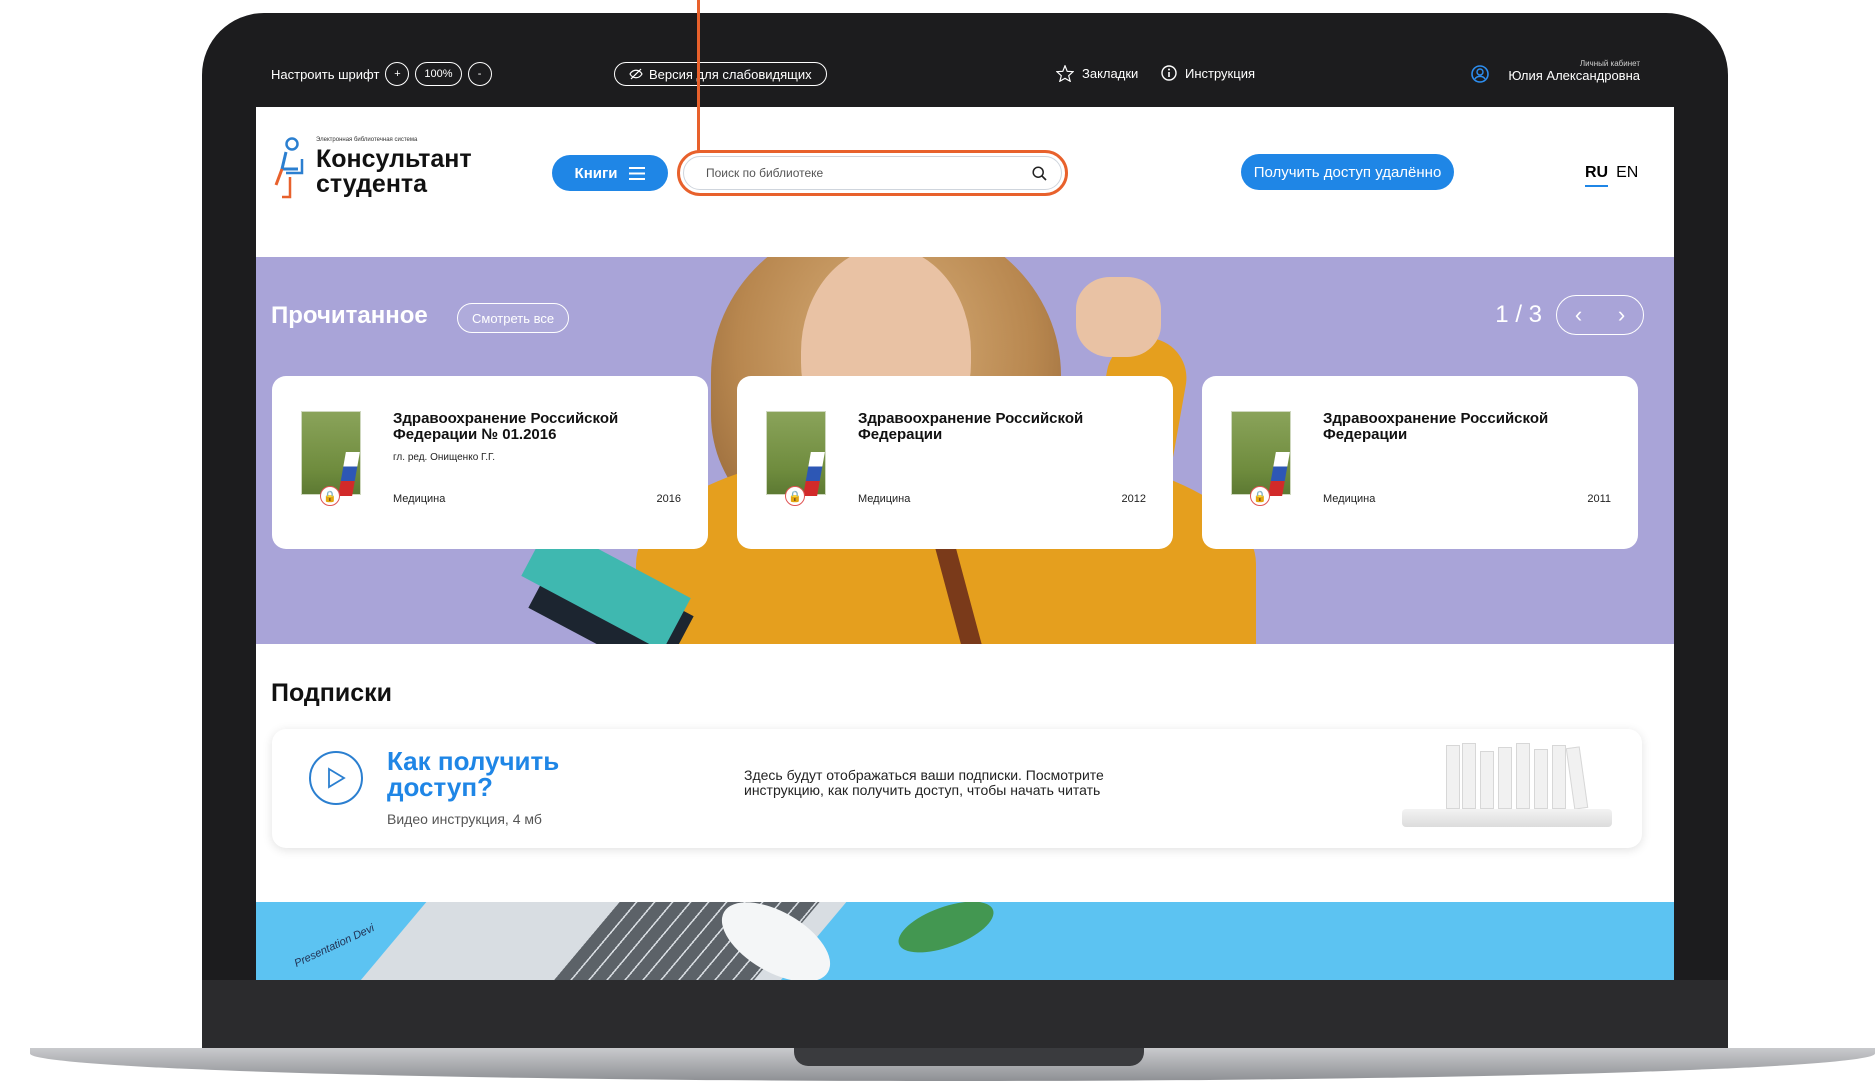 Image resolution: width=1875 pixels, height=1081 pixels. Describe the element at coordinates (1480, 74) in the screenshot. I see `user-icon` at that location.